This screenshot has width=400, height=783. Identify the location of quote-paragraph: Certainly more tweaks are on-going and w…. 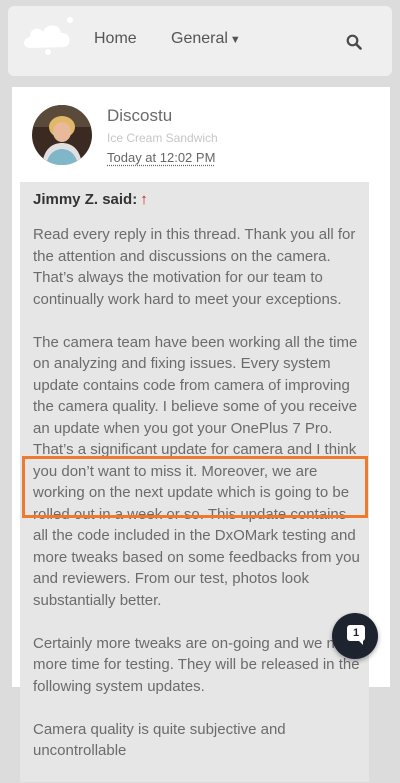
(196, 664).